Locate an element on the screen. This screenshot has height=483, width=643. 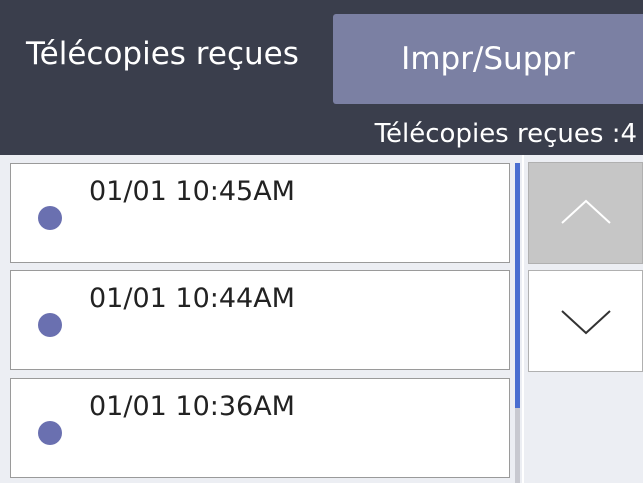
received-fax-count: Télécopies reçues :4 is located at coordinates (505, 134).